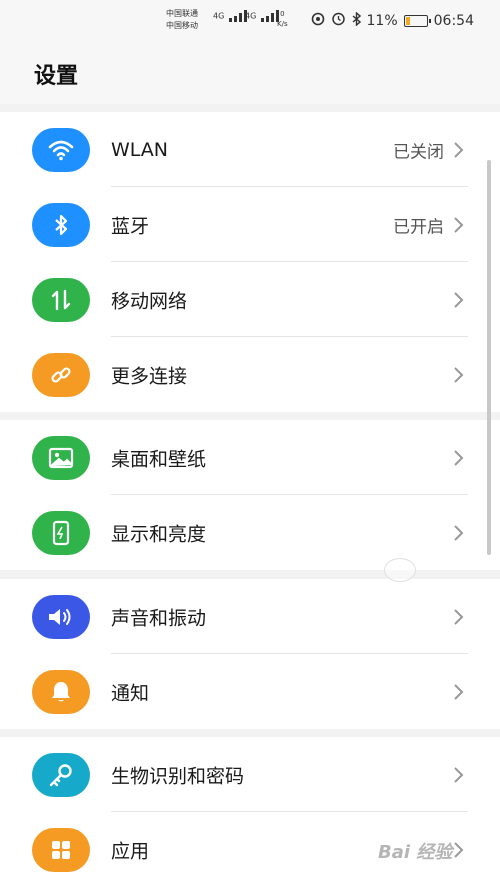  I want to click on settings-item-label: 生物识别和密码, so click(178, 776).